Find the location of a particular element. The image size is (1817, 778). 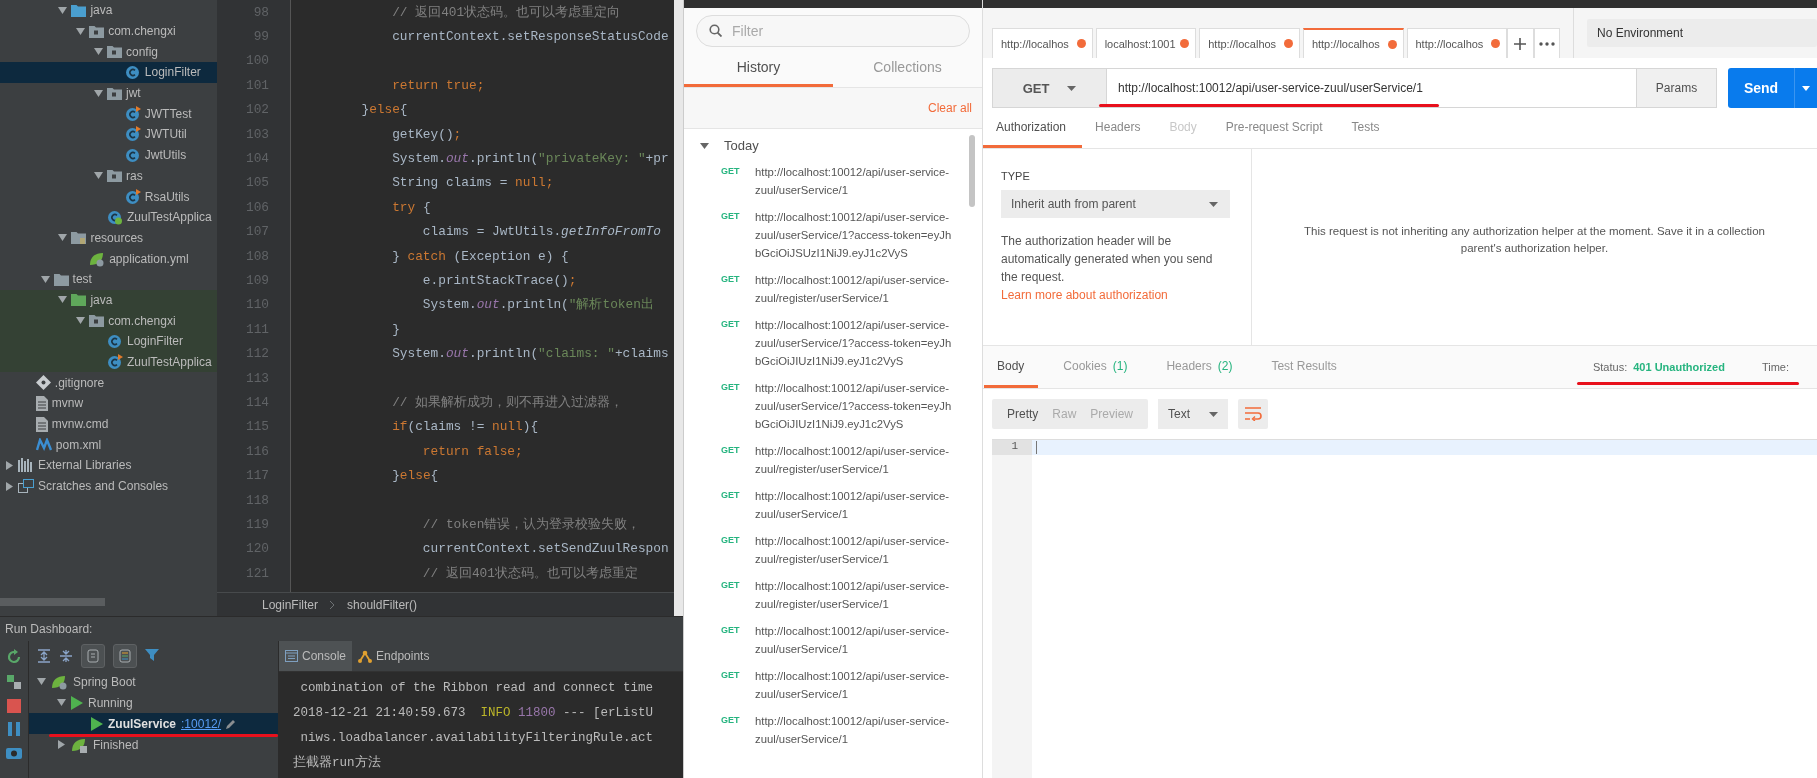

console-tab: Console is located at coordinates (316, 656).